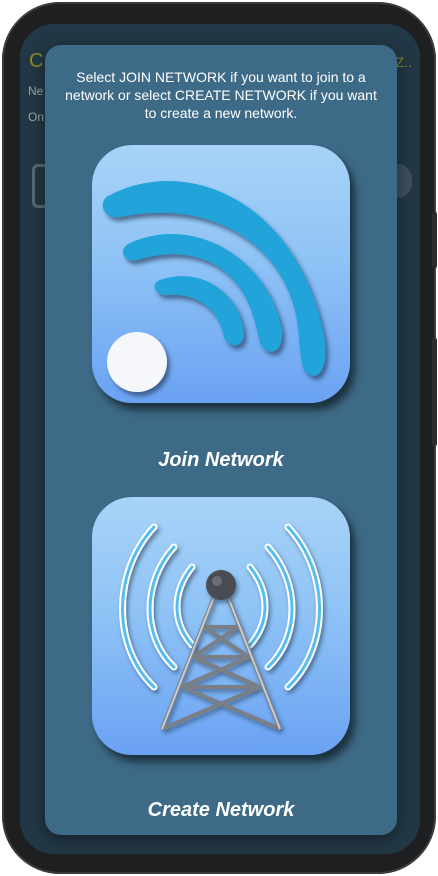  Describe the element at coordinates (36, 61) in the screenshot. I see `background-app-title: C` at that location.